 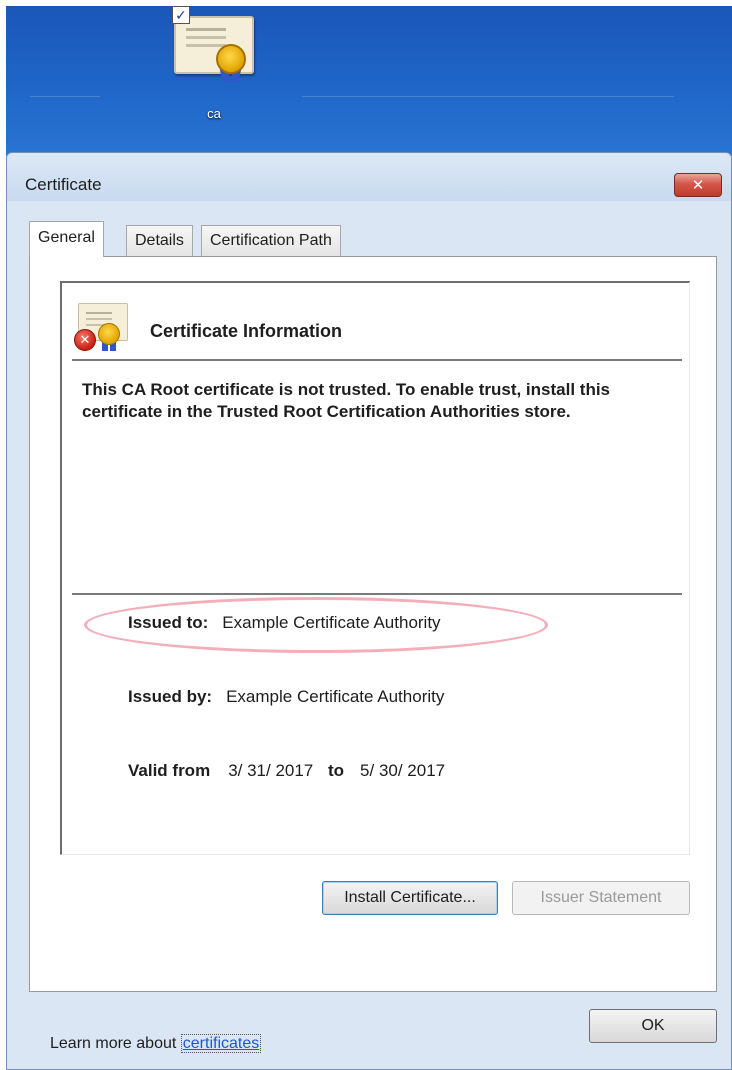 I want to click on desktop: ✓ ca, so click(x=369, y=81).